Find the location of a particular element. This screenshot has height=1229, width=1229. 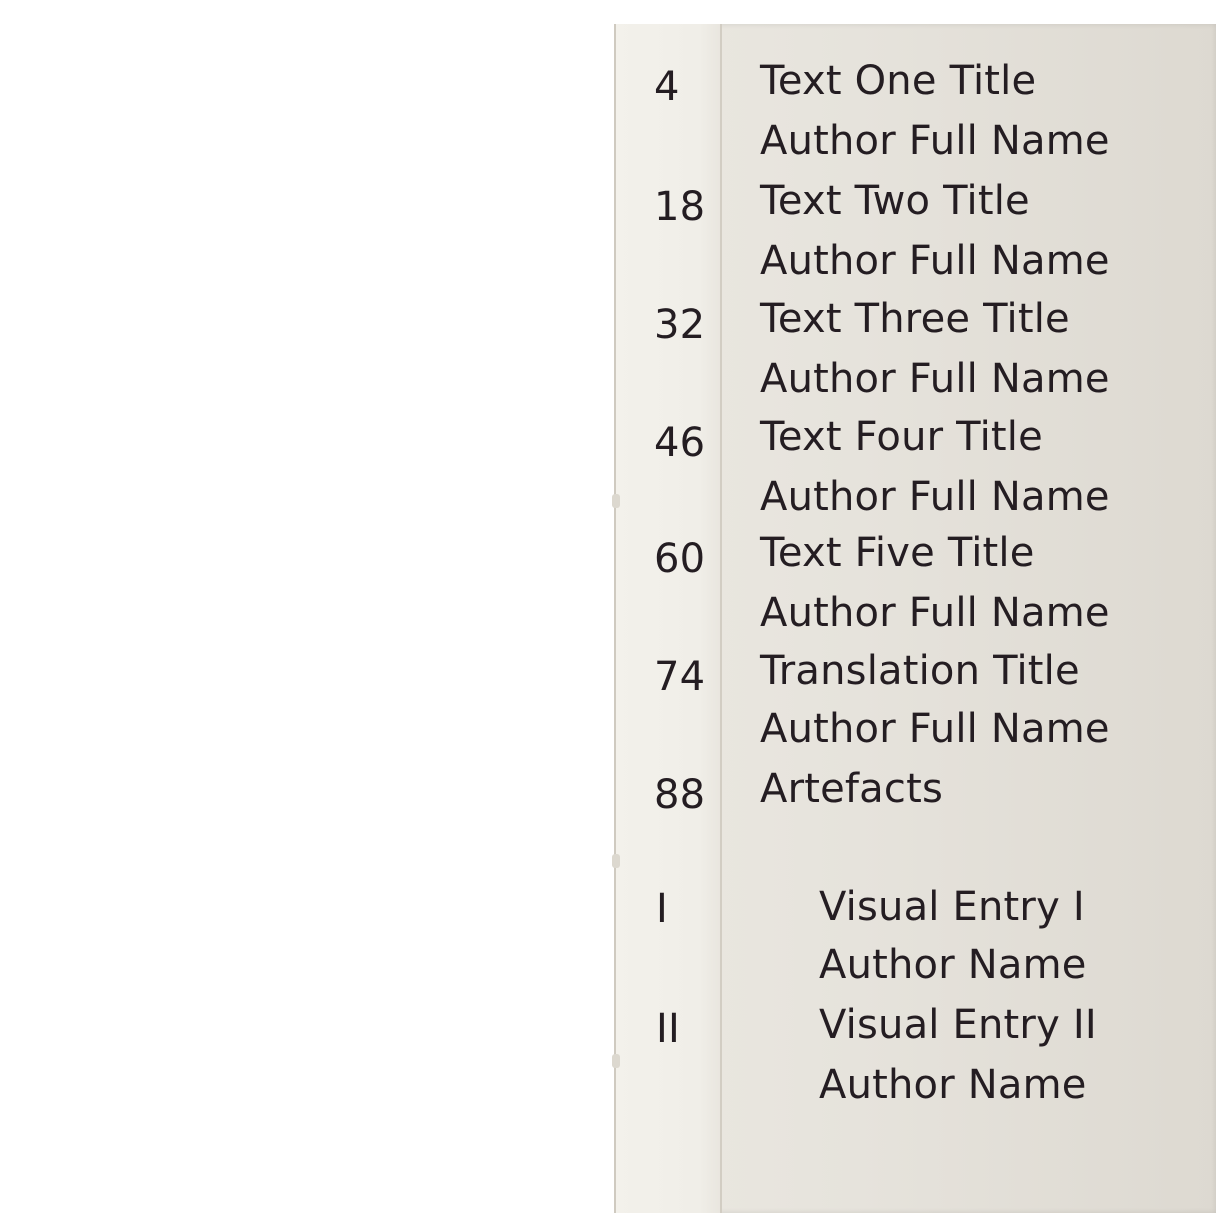

toc-page-number-roman: II is located at coordinates (668, 1029).